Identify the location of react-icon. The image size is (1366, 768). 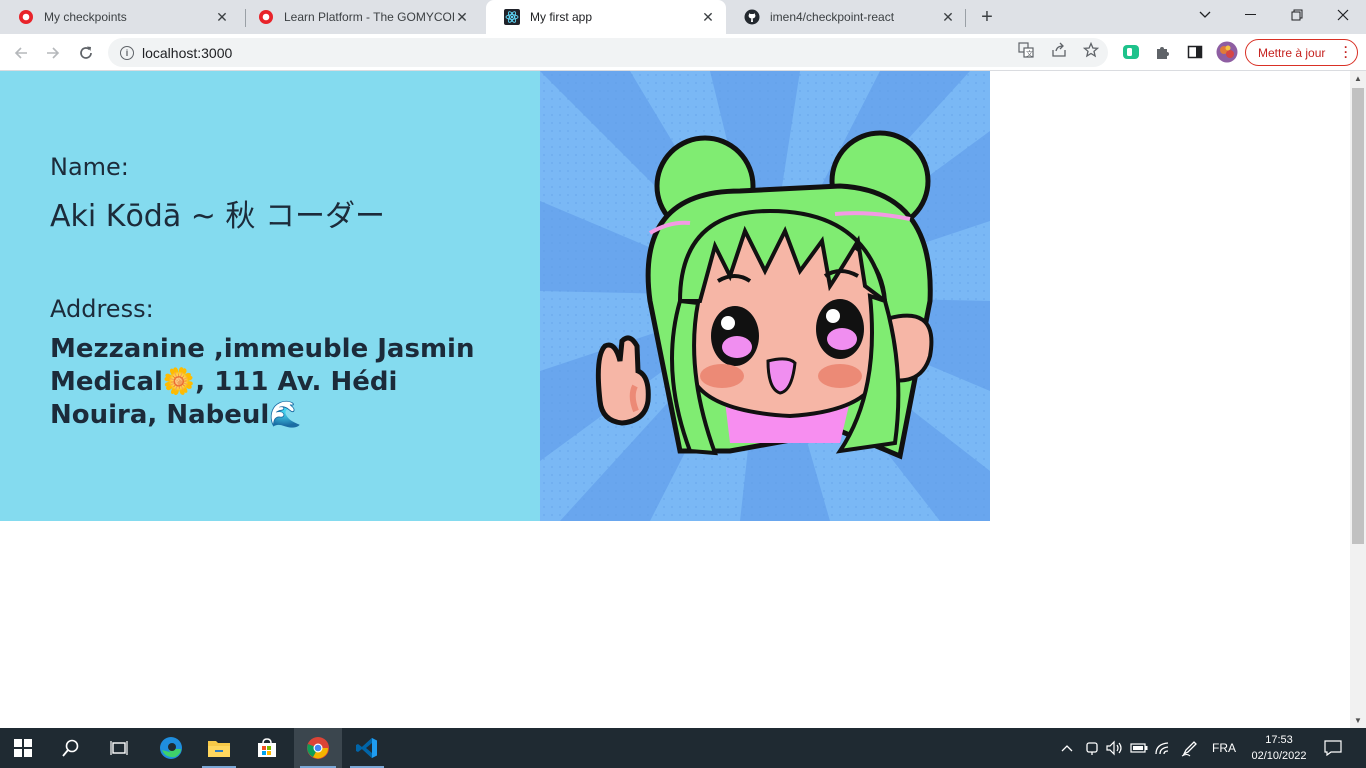
(512, 17).